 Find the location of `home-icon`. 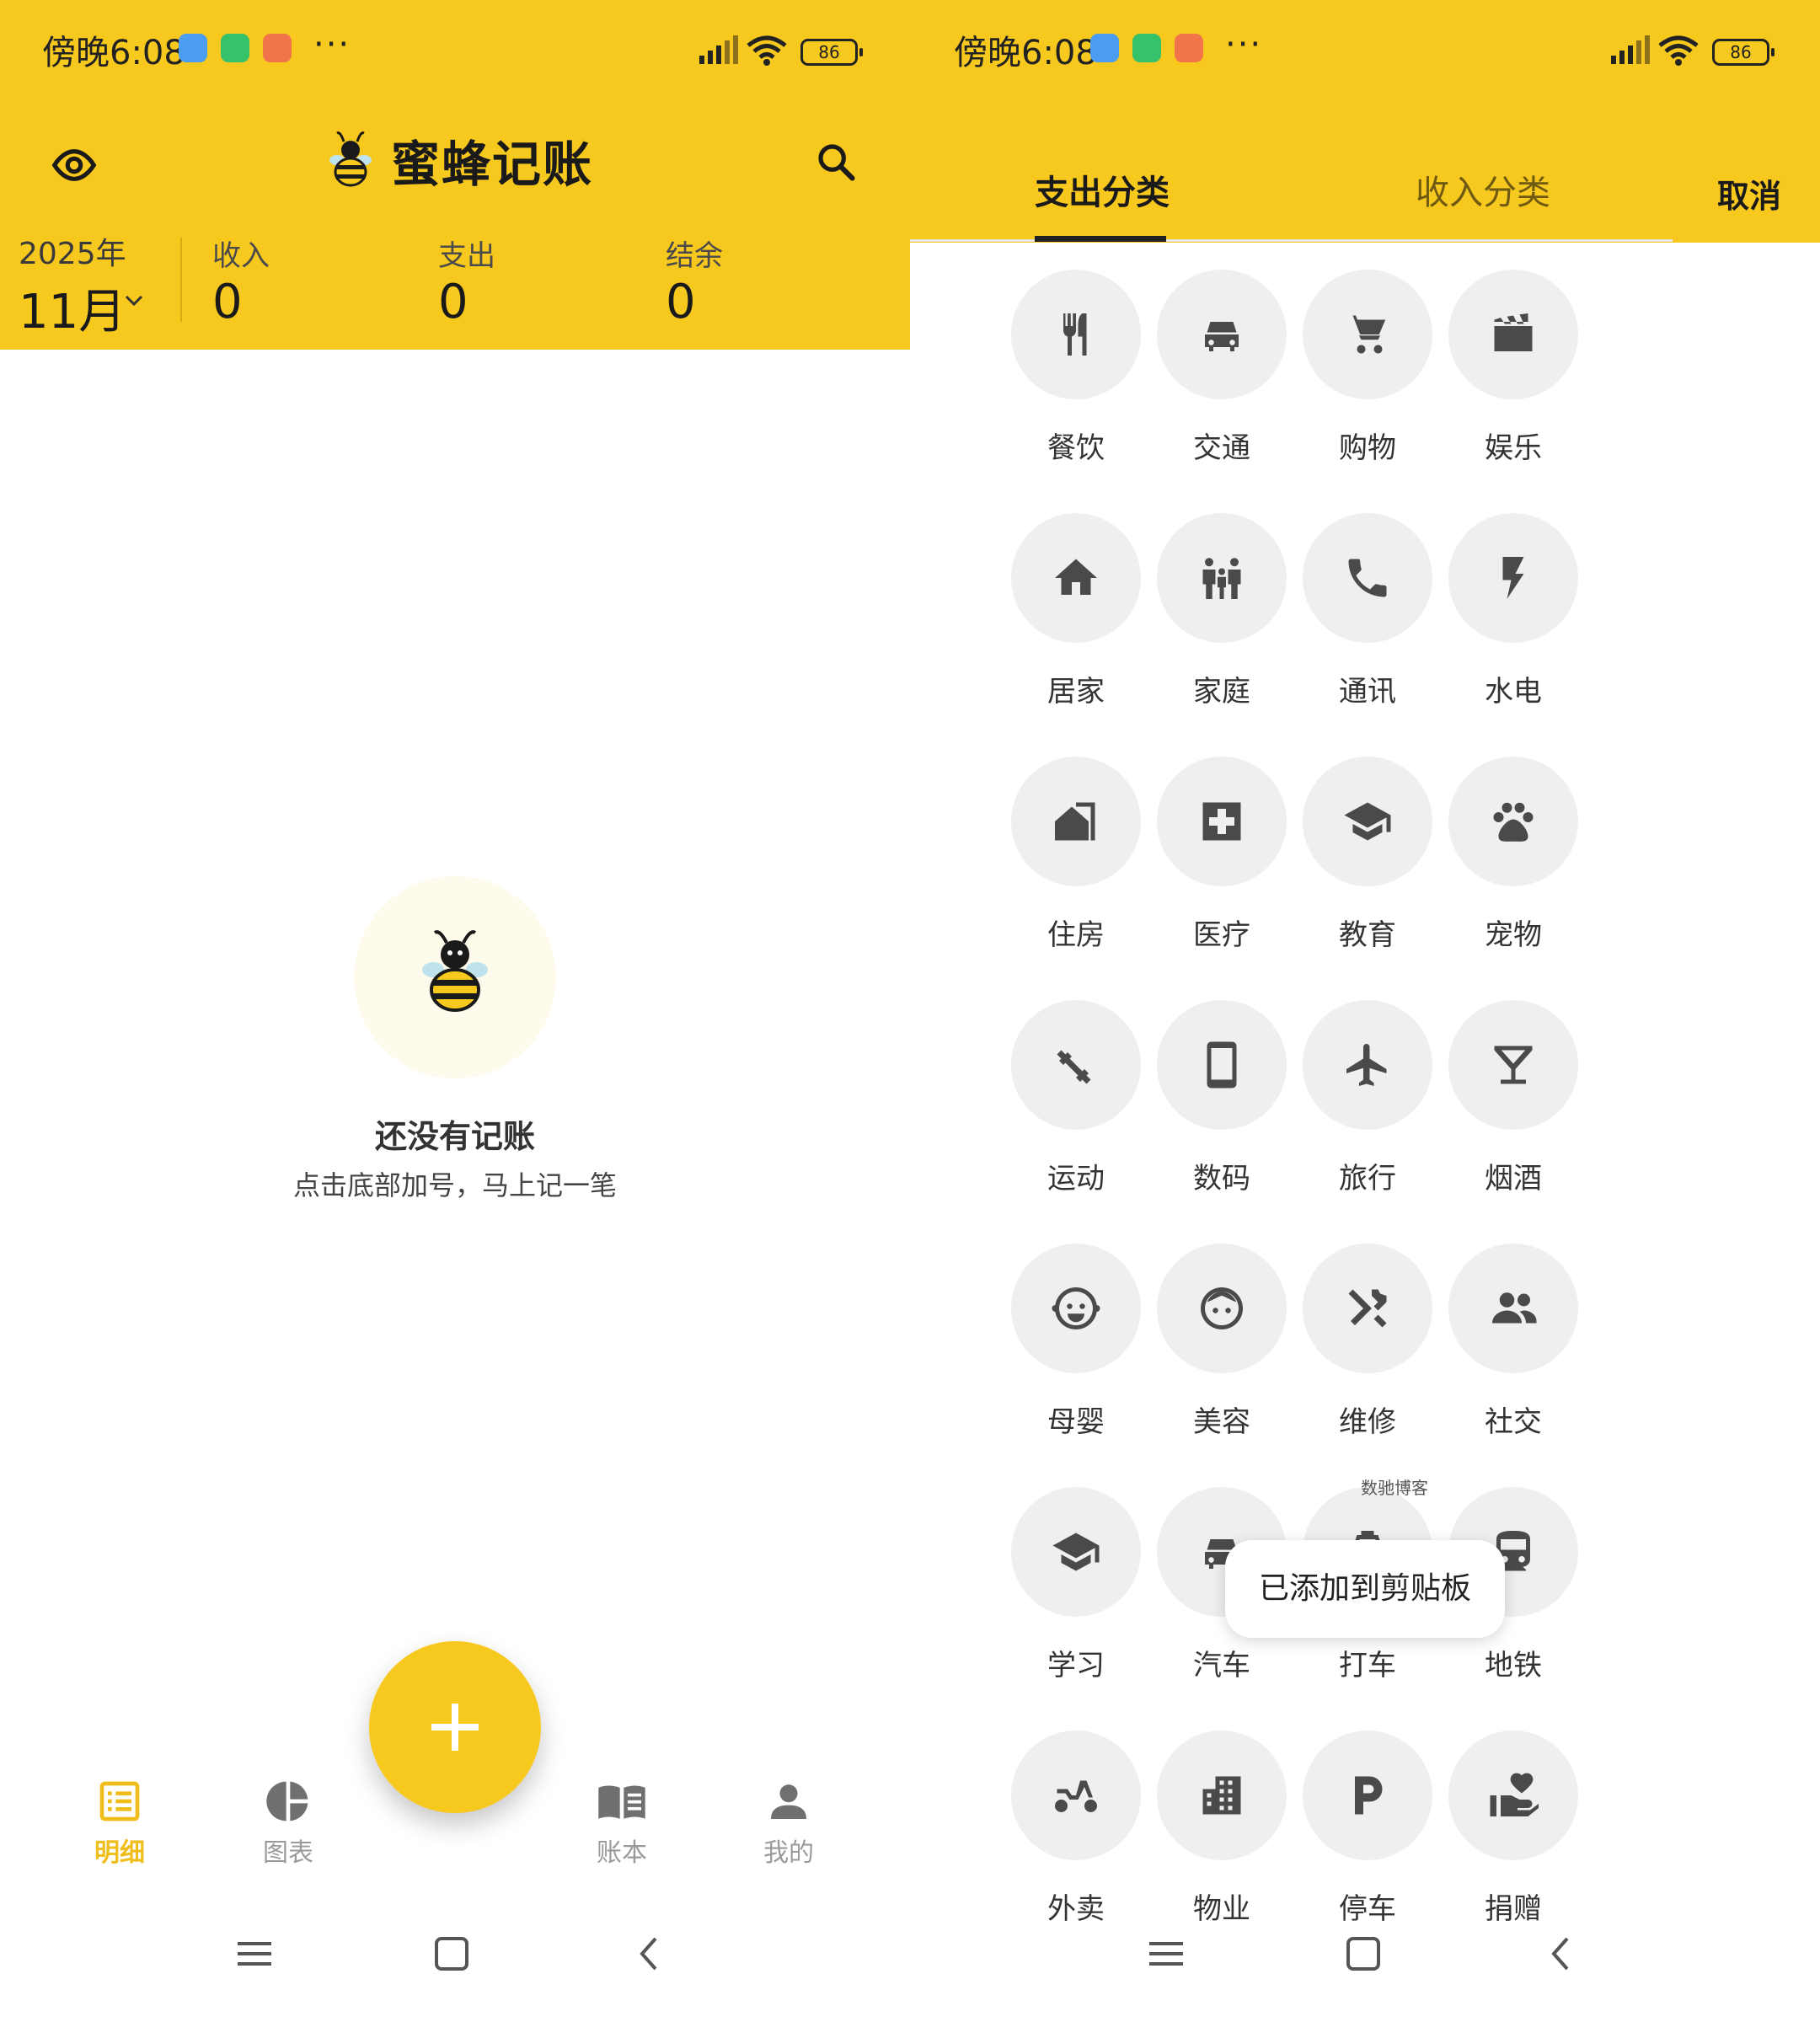

home-icon is located at coordinates (1076, 577).